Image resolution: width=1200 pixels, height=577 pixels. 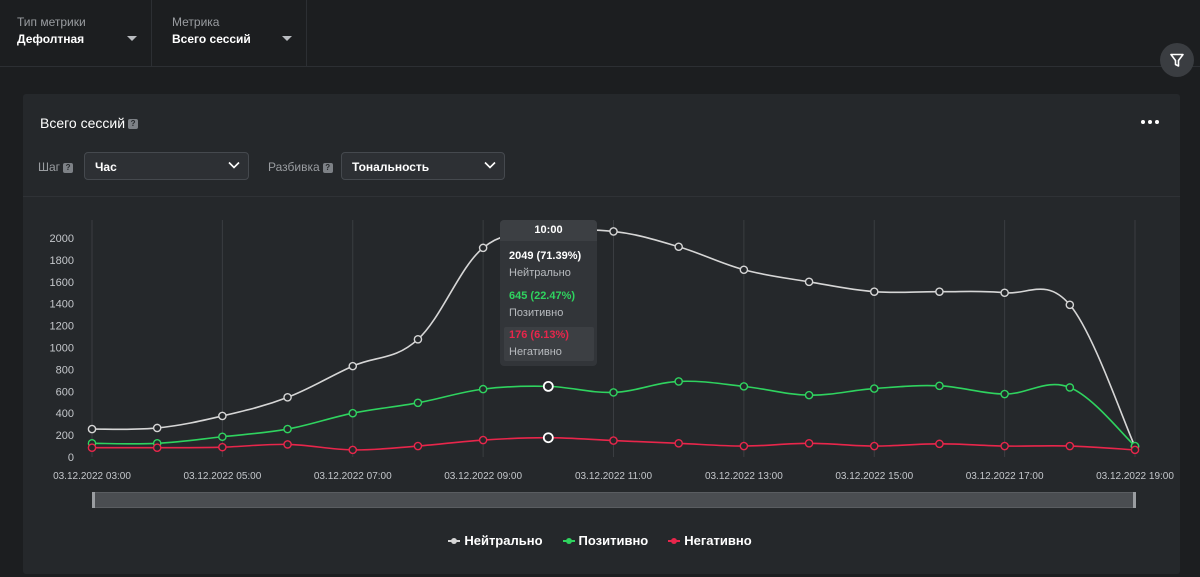 What do you see at coordinates (545, 256) in the screenshot?
I see `tooltip-neutral-value: 2049 (71.39%)` at bounding box center [545, 256].